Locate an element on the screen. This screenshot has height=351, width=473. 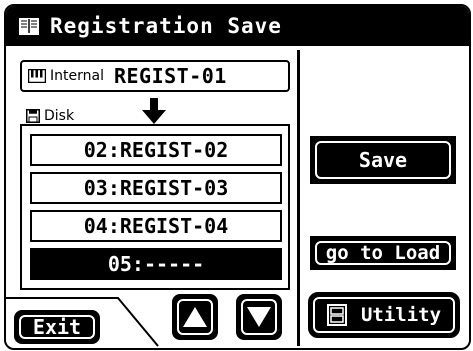
disk-label-group: Disk is located at coordinates (50, 116).